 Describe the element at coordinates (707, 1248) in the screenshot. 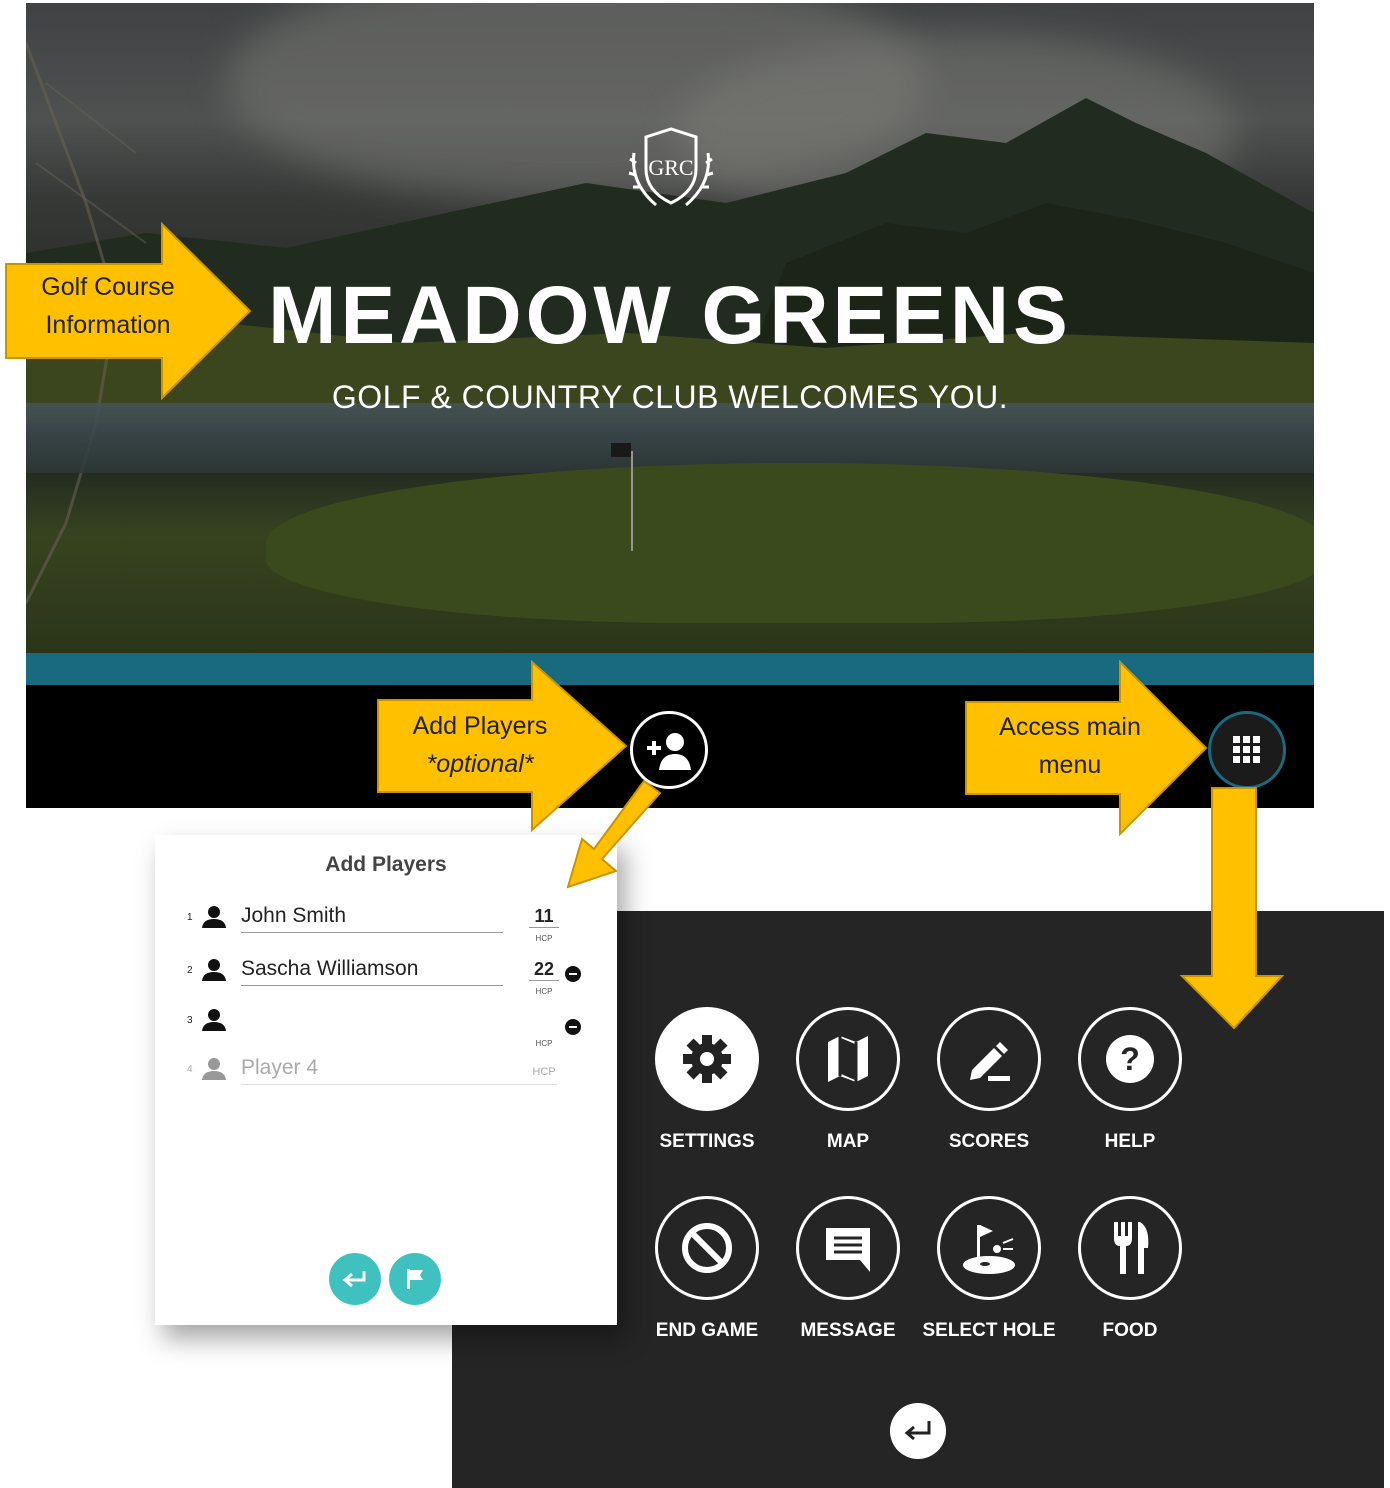

I see `prohibited-icon` at that location.